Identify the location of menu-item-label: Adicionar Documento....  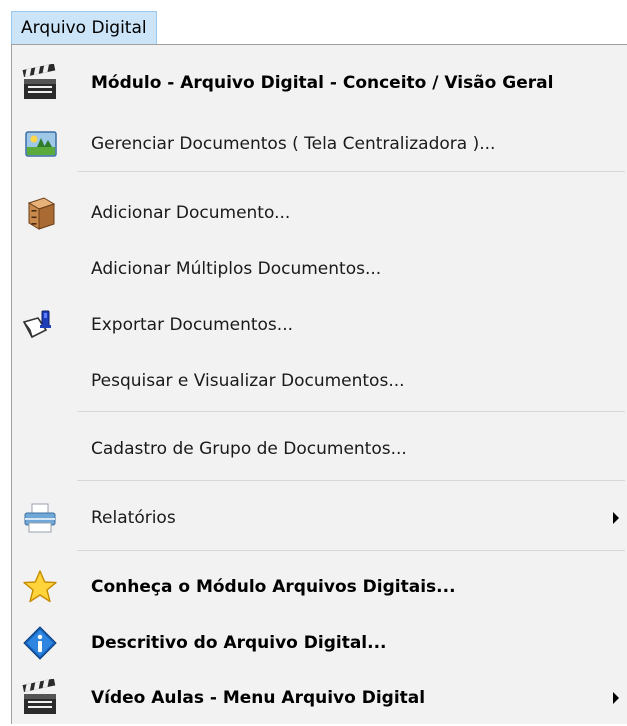
(191, 213).